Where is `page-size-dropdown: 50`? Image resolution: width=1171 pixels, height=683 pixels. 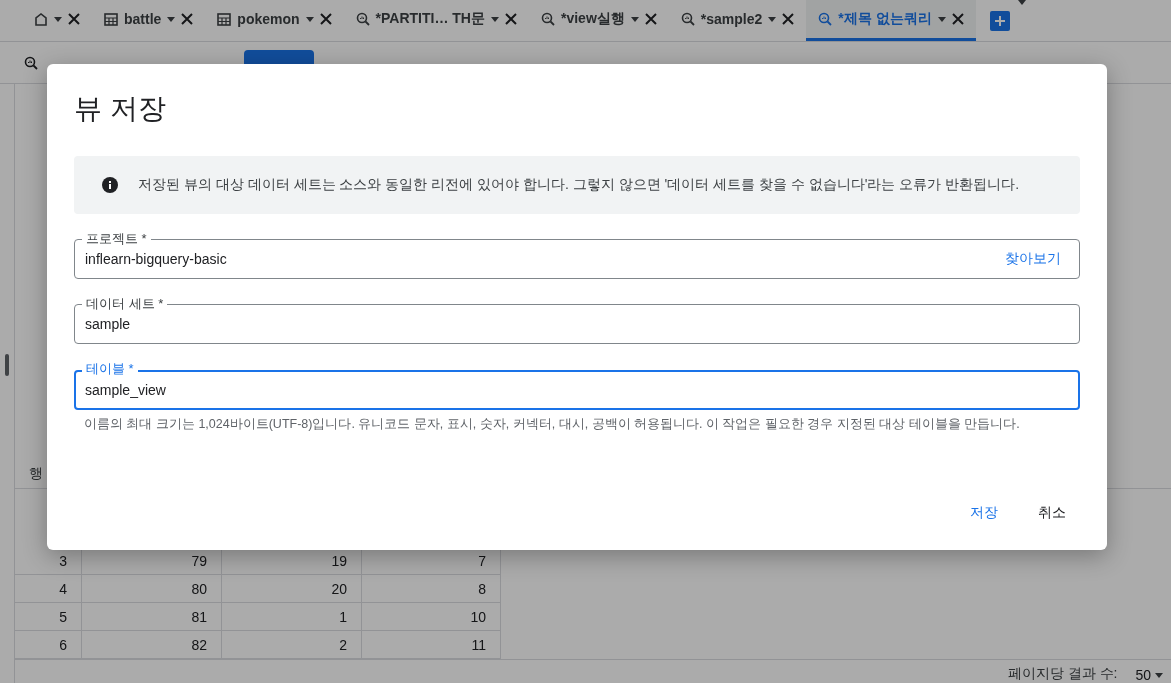
page-size-dropdown: 50 is located at coordinates (1149, 675).